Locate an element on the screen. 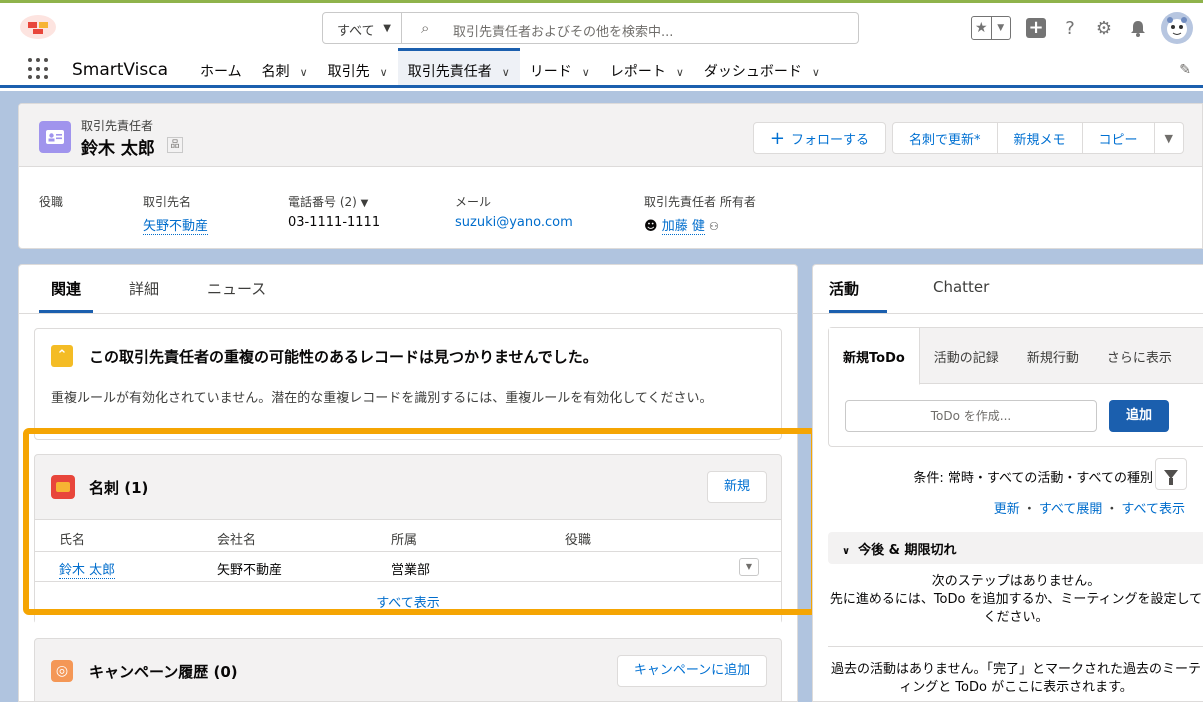  no-steps-line-1: 次のステップはありません。 is located at coordinates (1016, 581).